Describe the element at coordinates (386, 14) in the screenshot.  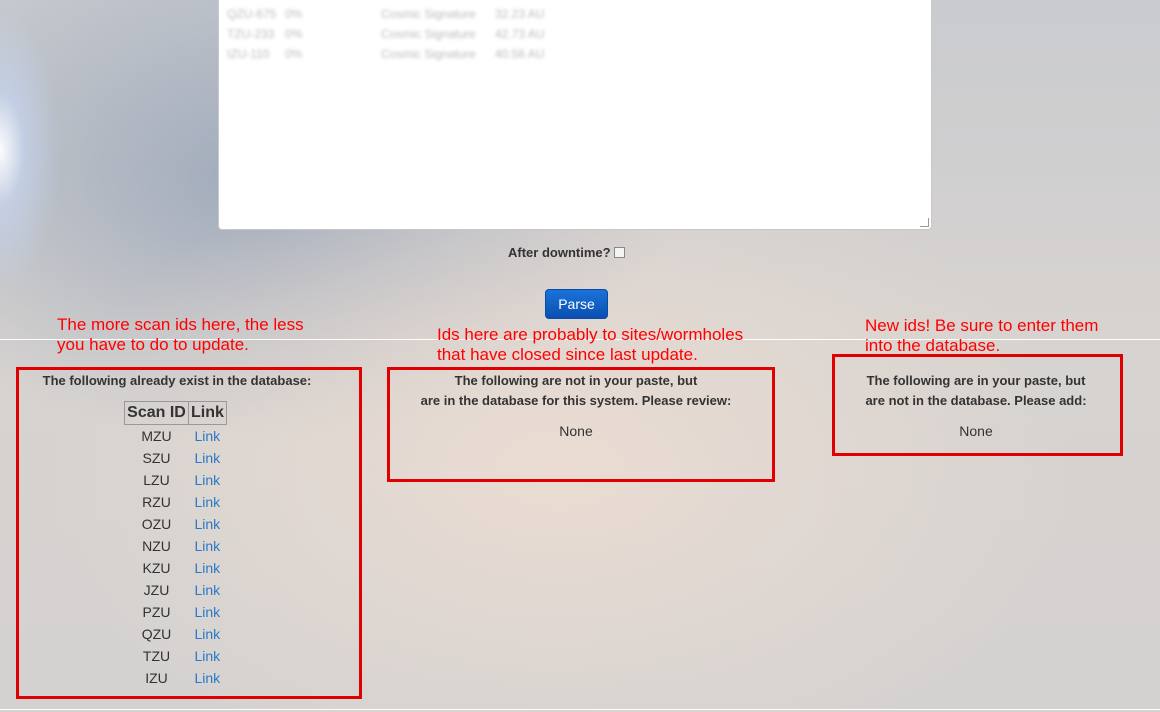
I see `paste-row: QZU-675 0% Cosmic Signature 32.23 AU` at that location.